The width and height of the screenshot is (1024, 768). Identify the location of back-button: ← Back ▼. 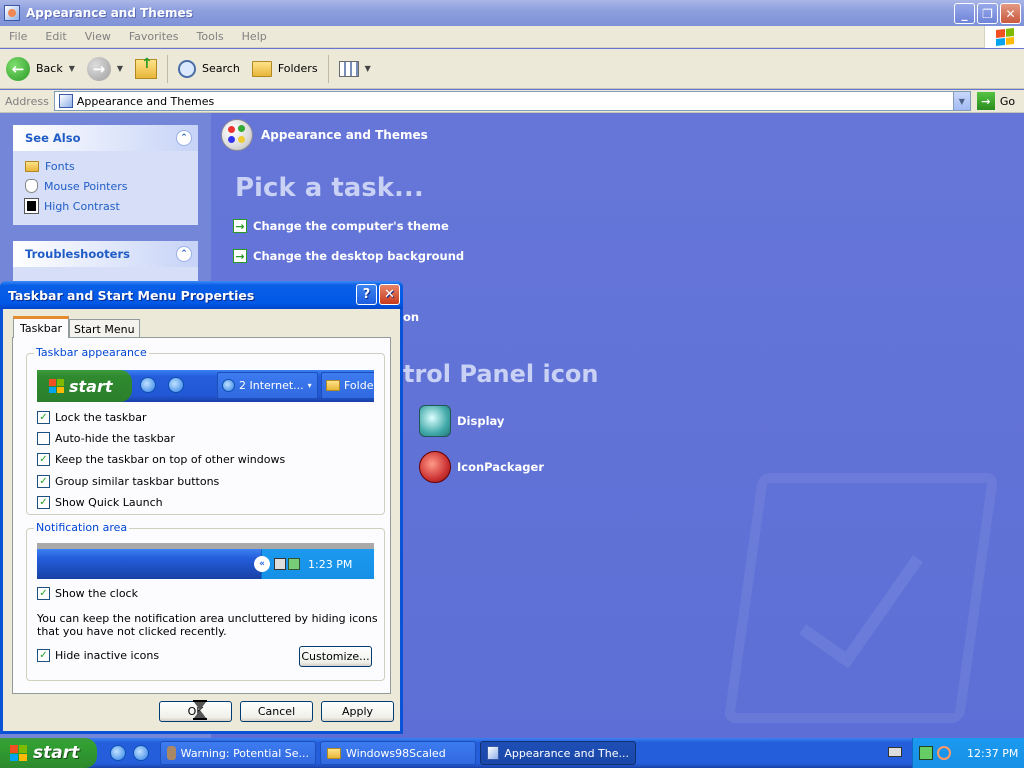
(40, 69).